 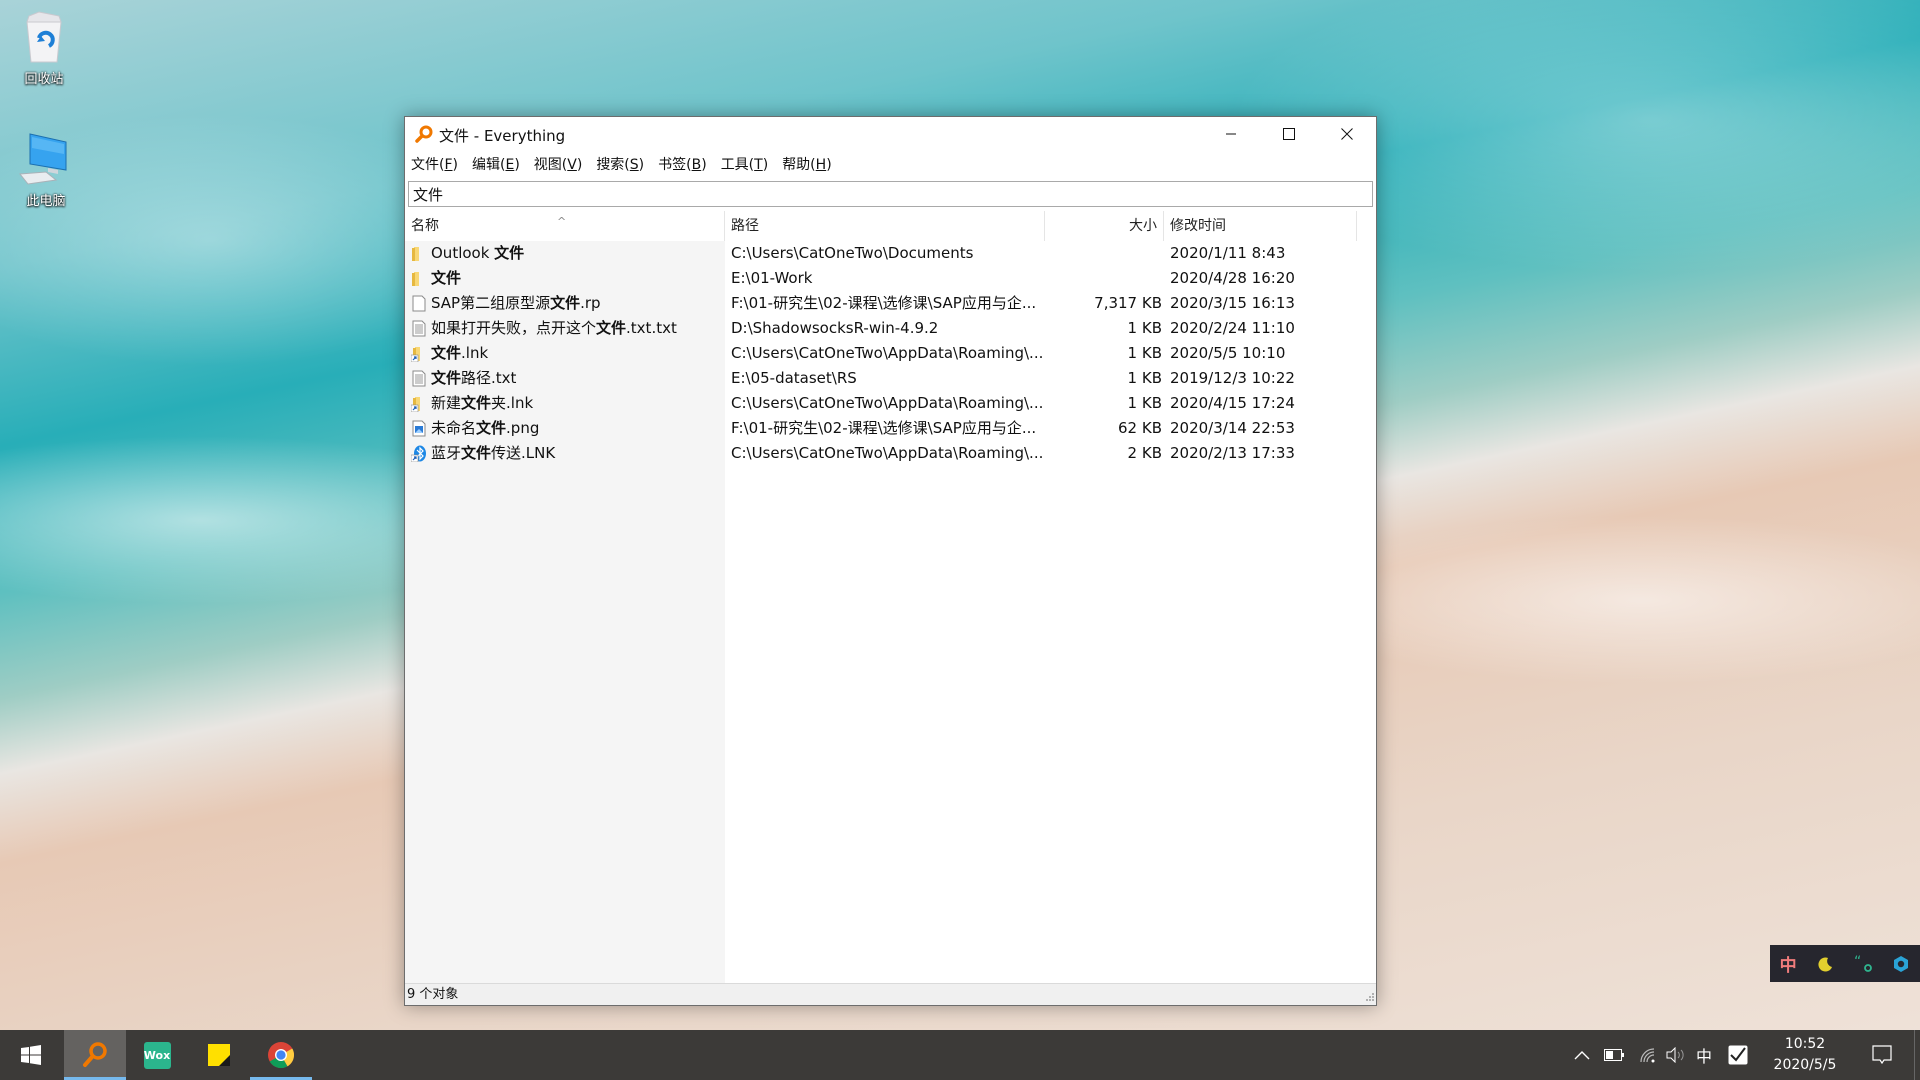 I want to click on taskbar-app-wox: Wox, so click(x=157, y=1055).